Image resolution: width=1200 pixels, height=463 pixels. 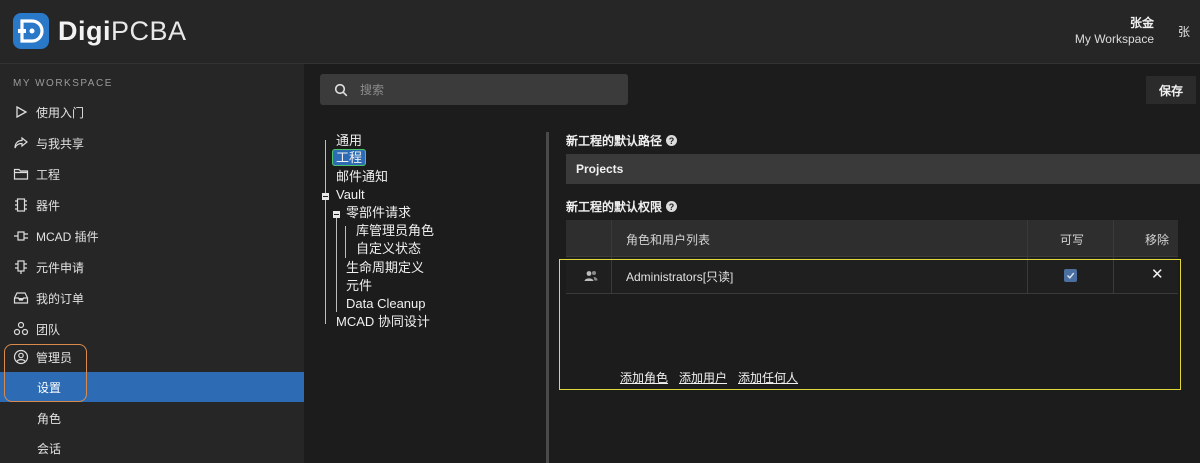 What do you see at coordinates (388, 249) in the screenshot?
I see `tree-item-custom-status: 自定义状态` at bounding box center [388, 249].